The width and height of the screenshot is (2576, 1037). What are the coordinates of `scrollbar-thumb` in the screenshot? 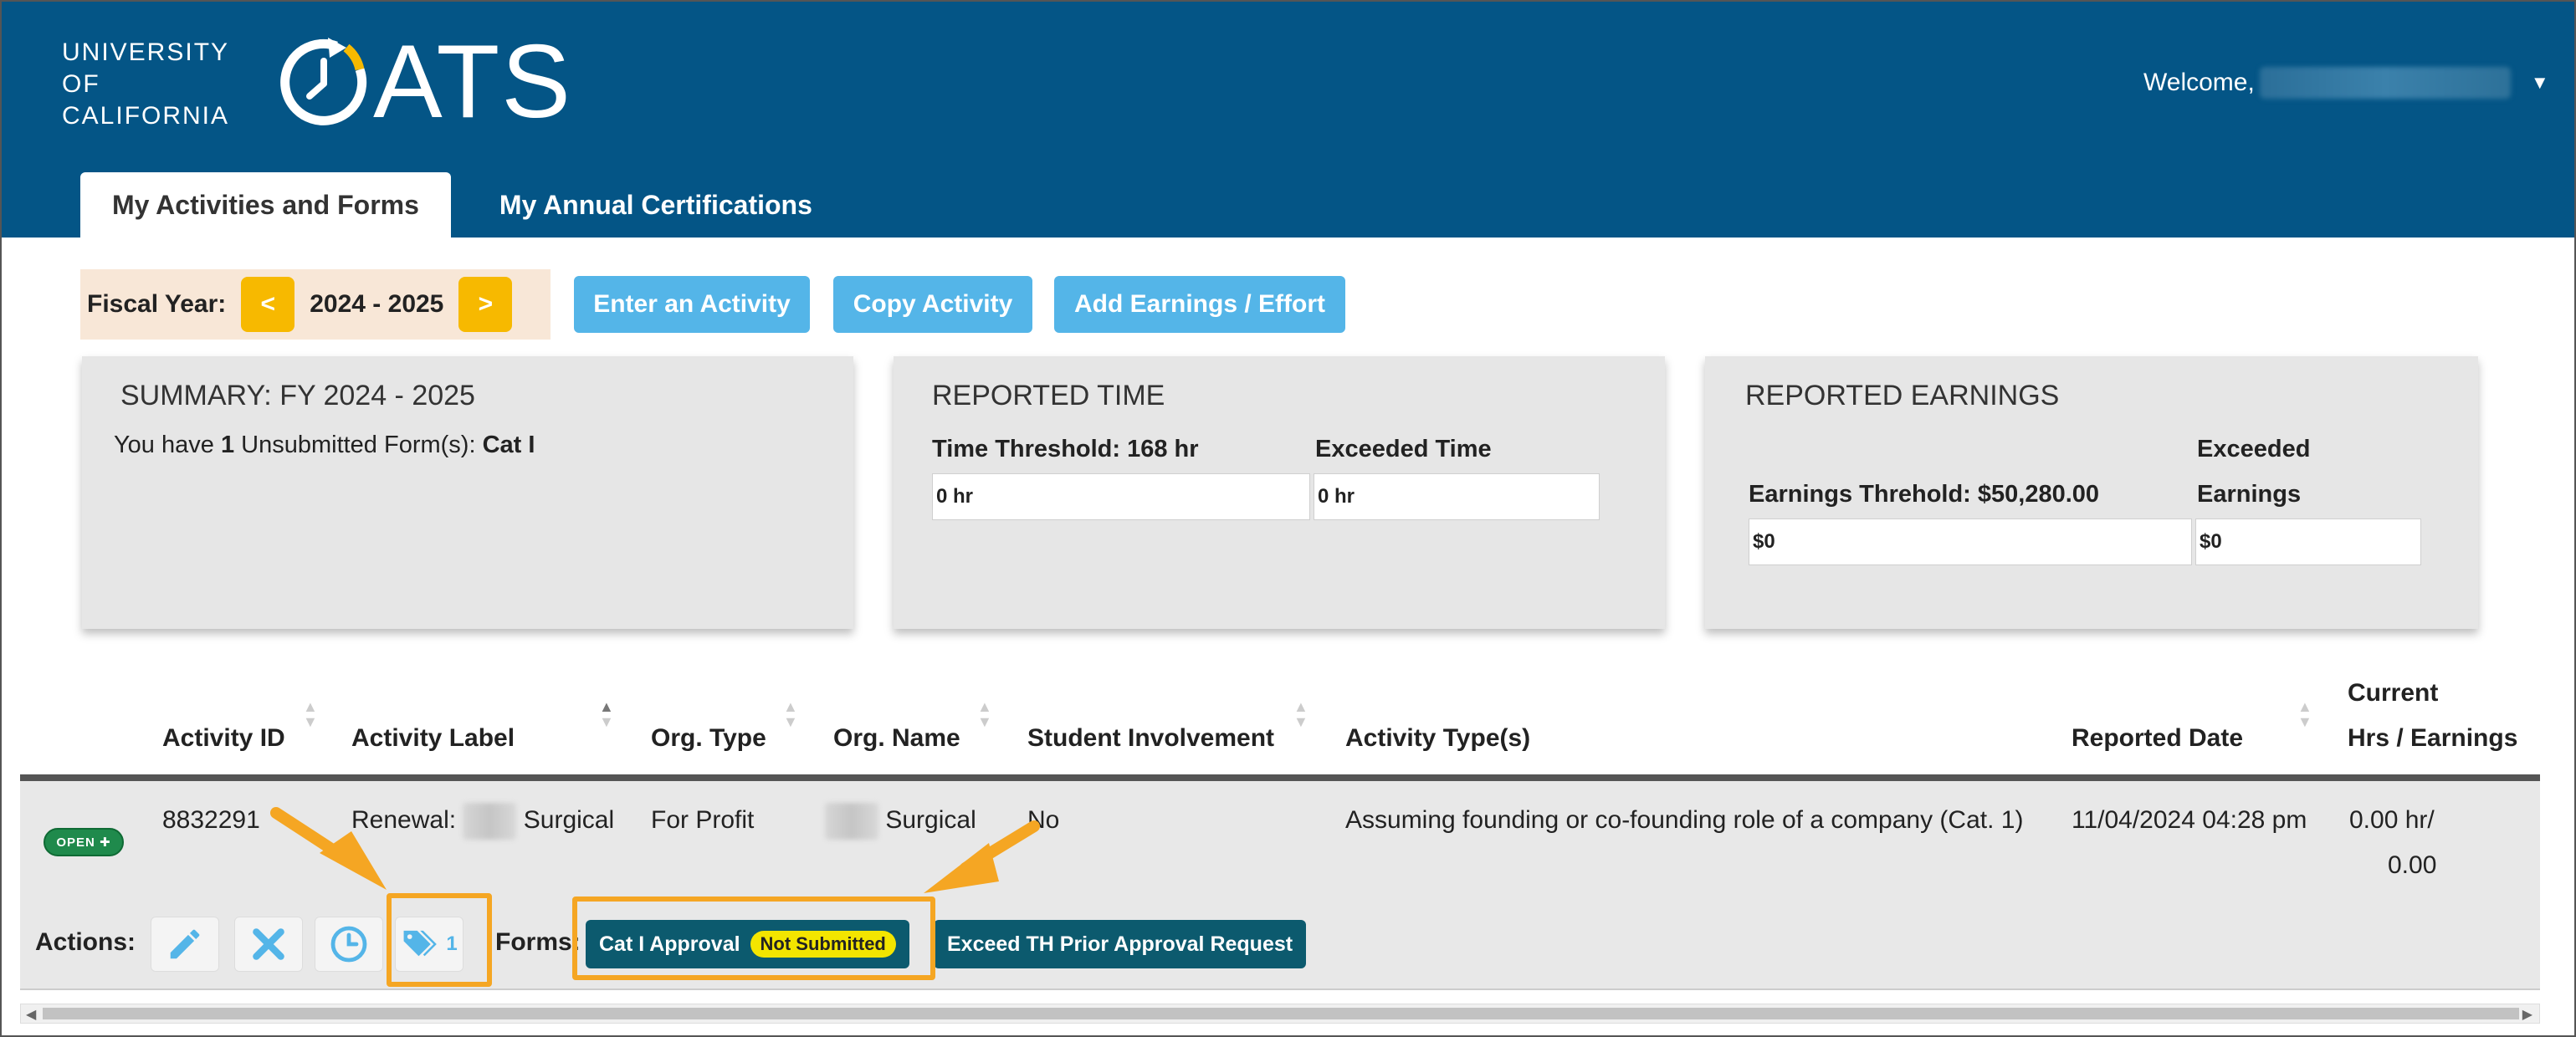 It's located at (1281, 1013).